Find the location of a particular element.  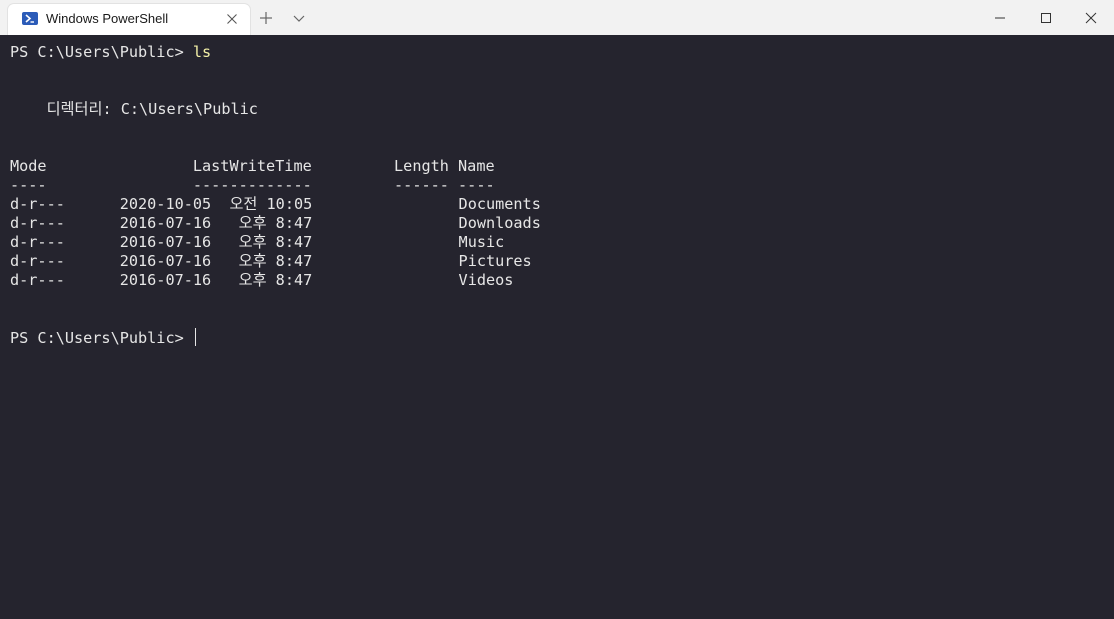

table-row: d-r--- 2016-07-16 오후 8:47 Downloads is located at coordinates (275, 223).